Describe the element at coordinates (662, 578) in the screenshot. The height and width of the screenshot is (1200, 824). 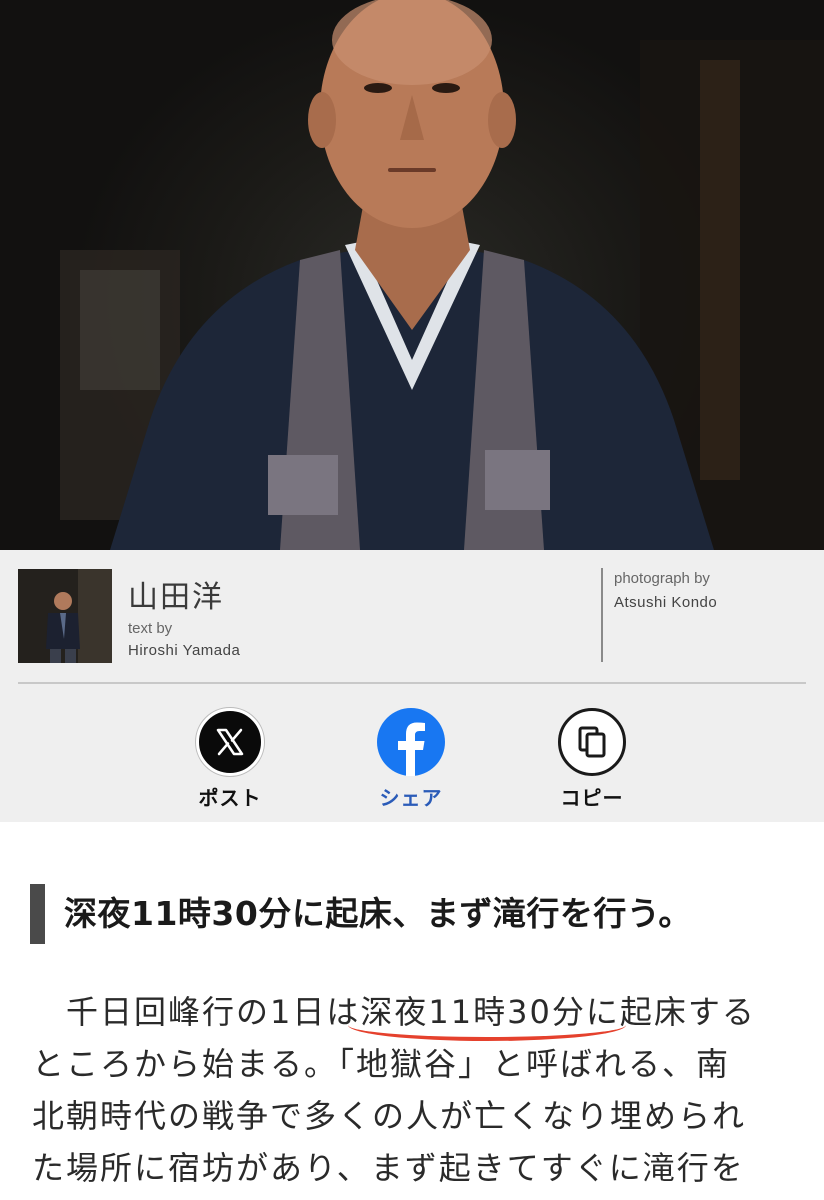
I see `photograph-by-label: photograph by` at that location.